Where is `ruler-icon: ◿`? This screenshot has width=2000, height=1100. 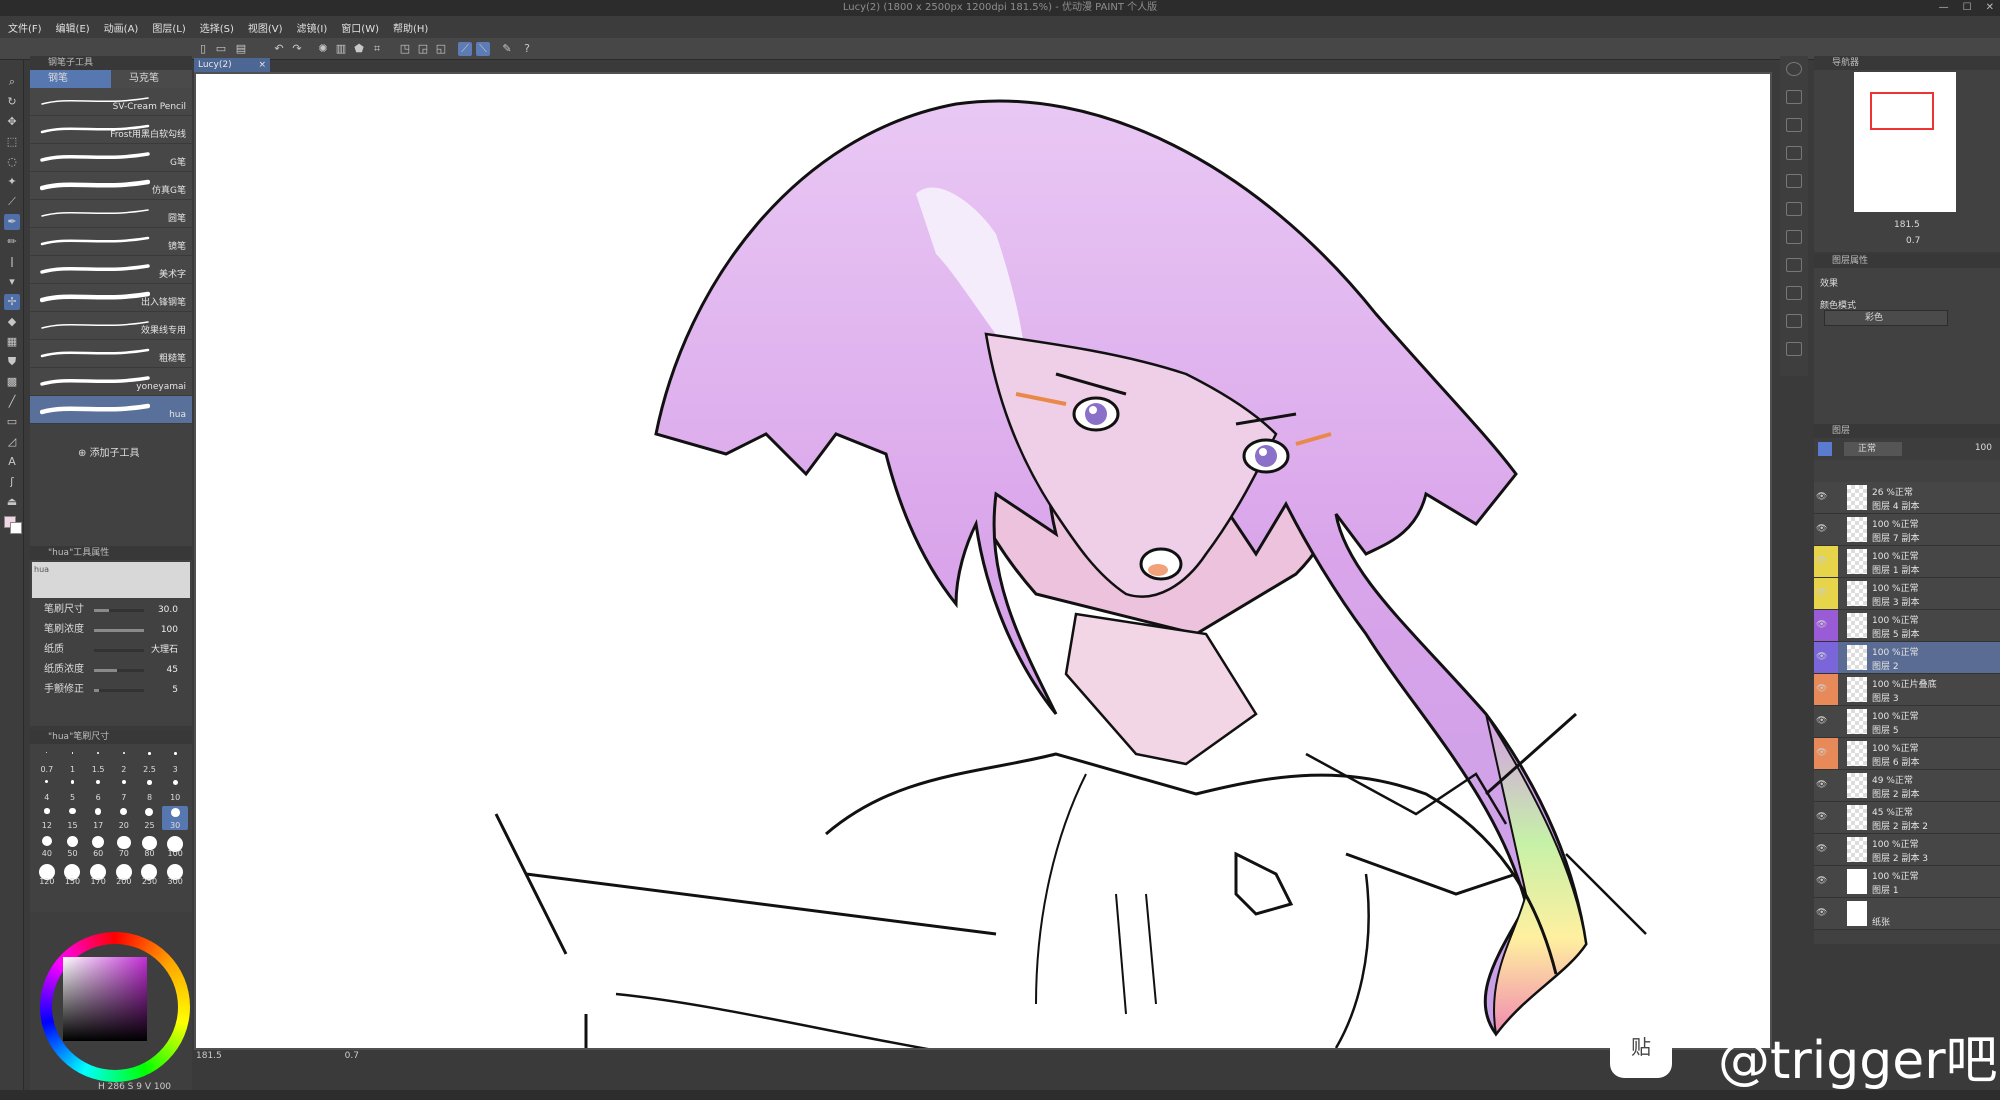
ruler-icon: ◿ is located at coordinates (12, 442).